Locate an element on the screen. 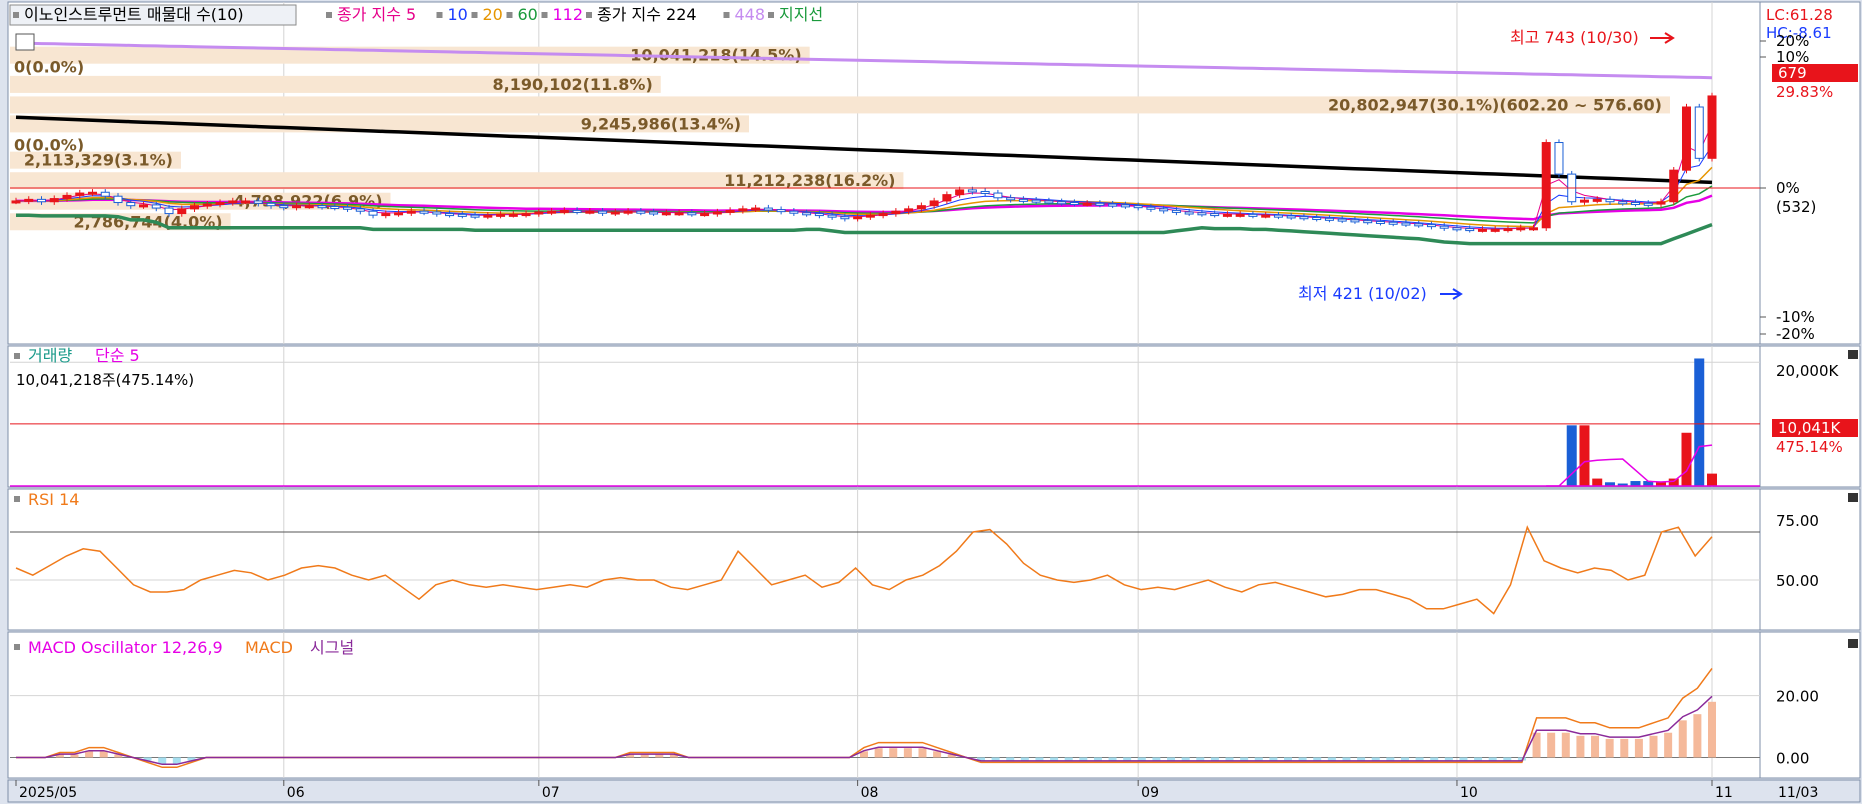  grid-table-icon is located at coordinates (25, 42).